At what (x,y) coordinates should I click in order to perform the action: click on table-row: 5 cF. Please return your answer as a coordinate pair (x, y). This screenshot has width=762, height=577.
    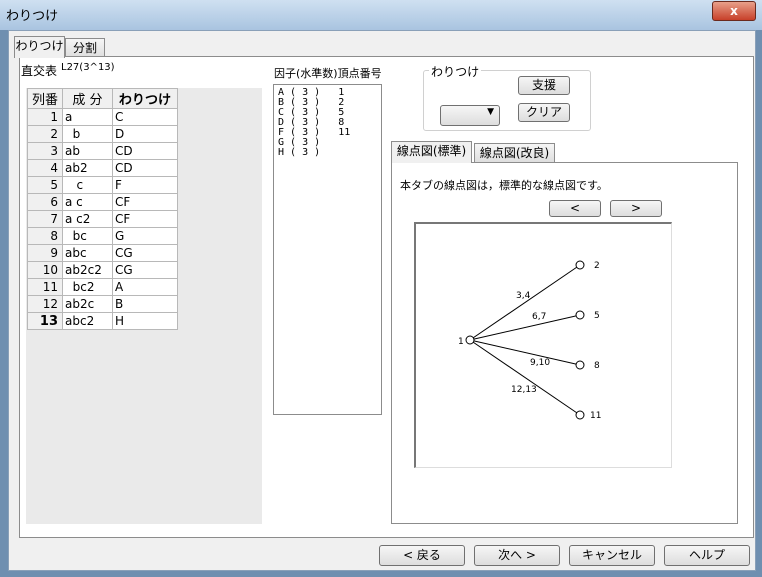
    Looking at the image, I should click on (102, 185).